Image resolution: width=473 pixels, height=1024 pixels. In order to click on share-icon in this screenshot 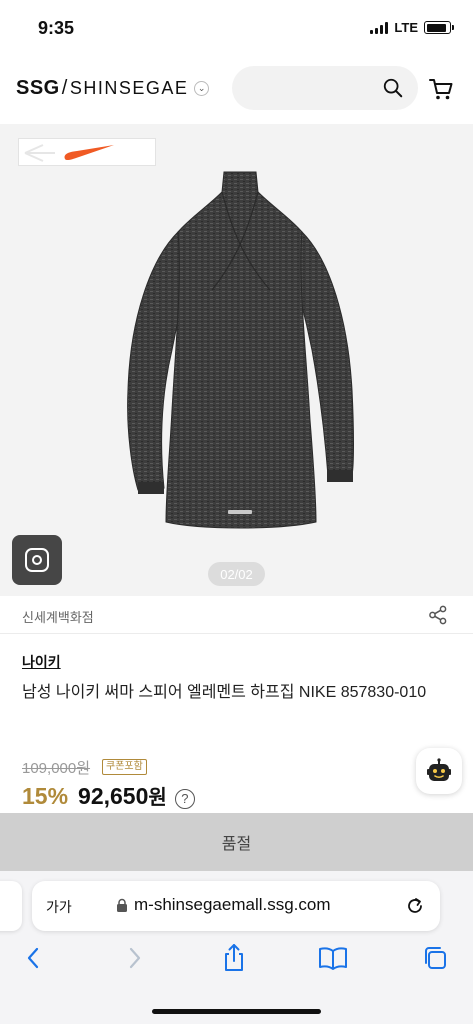, I will do `click(438, 615)`.